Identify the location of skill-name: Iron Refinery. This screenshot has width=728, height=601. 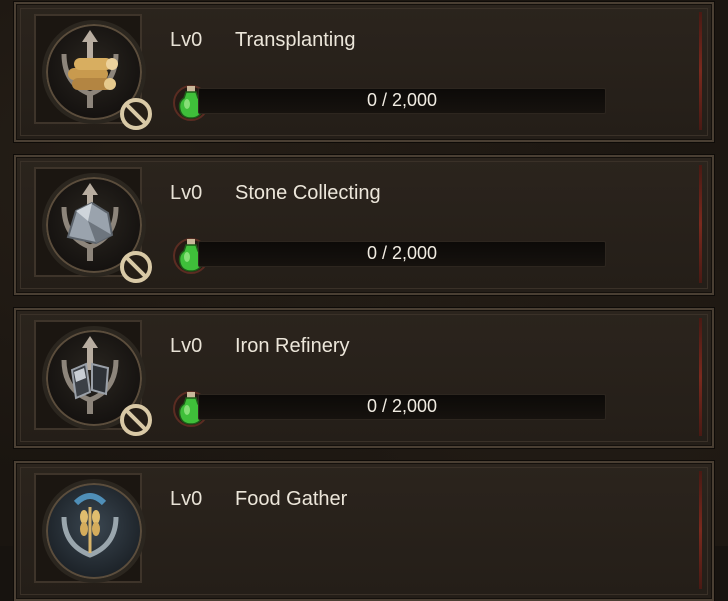
(292, 346).